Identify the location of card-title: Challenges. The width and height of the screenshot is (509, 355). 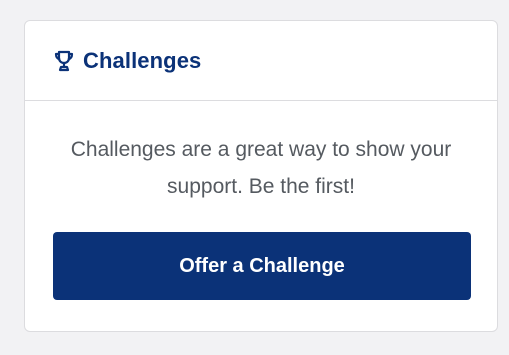
(142, 60).